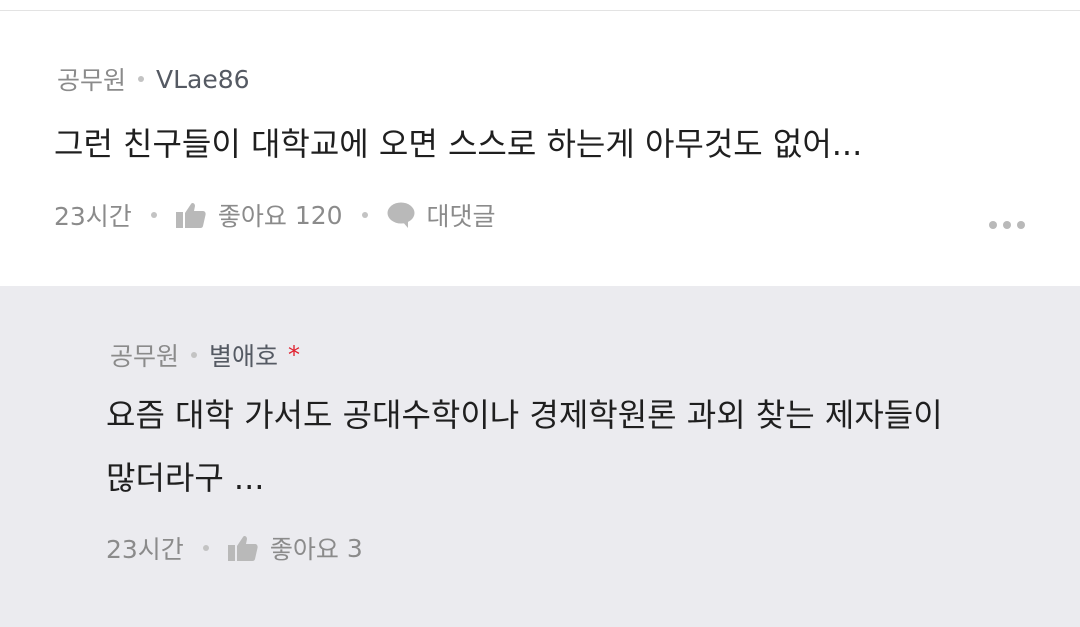 This screenshot has width=1080, height=627. I want to click on author-mark: *, so click(294, 355).